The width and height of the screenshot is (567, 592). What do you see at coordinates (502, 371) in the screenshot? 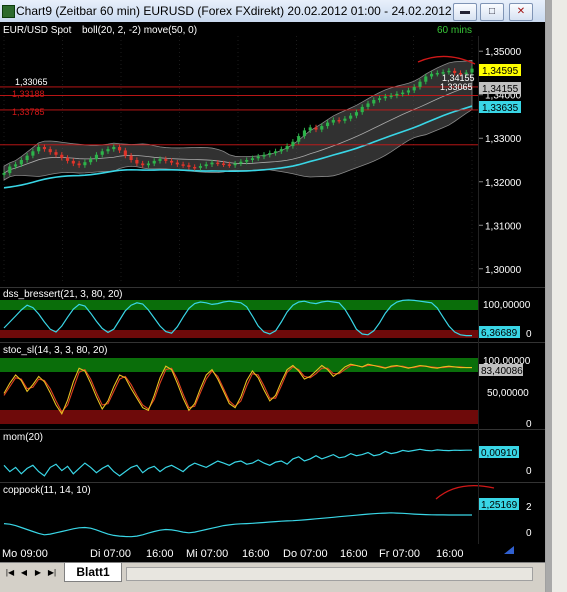
I see `stoc-badge: 83,40086` at bounding box center [502, 371].